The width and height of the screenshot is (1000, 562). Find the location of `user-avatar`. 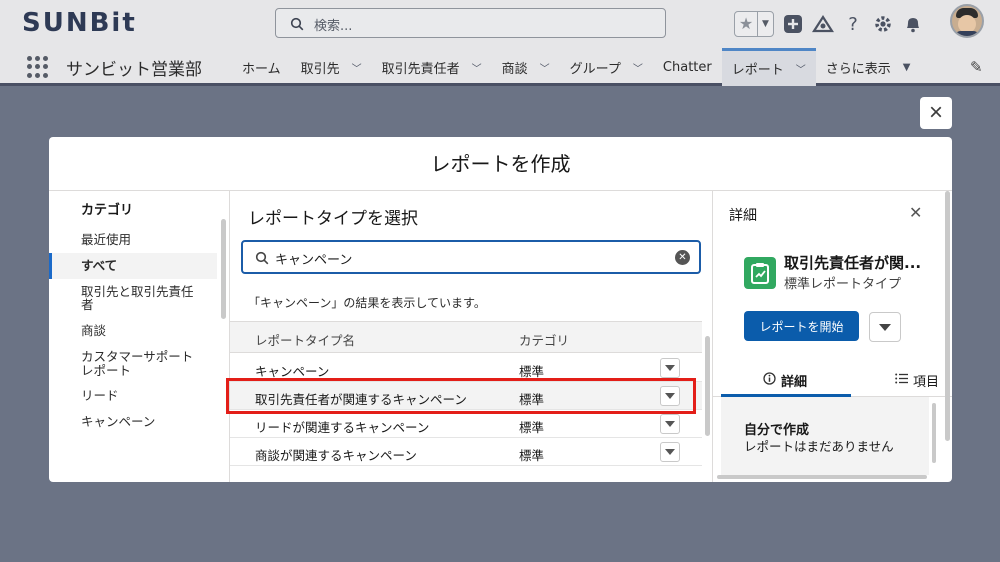

user-avatar is located at coordinates (967, 21).